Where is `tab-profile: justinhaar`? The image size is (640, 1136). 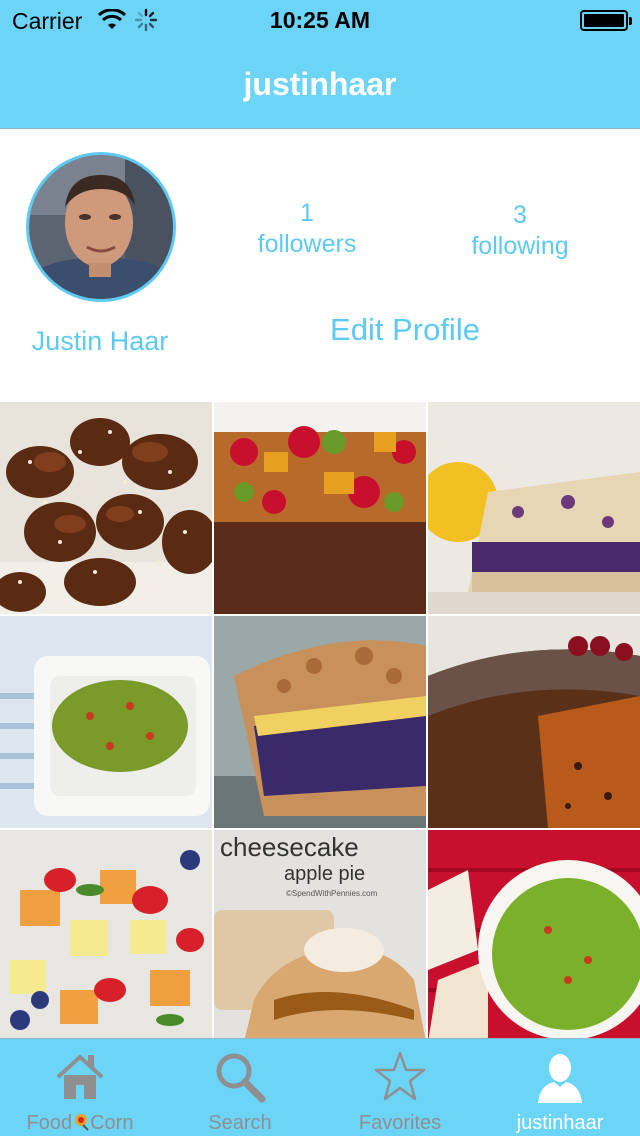 tab-profile: justinhaar is located at coordinates (560, 1087).